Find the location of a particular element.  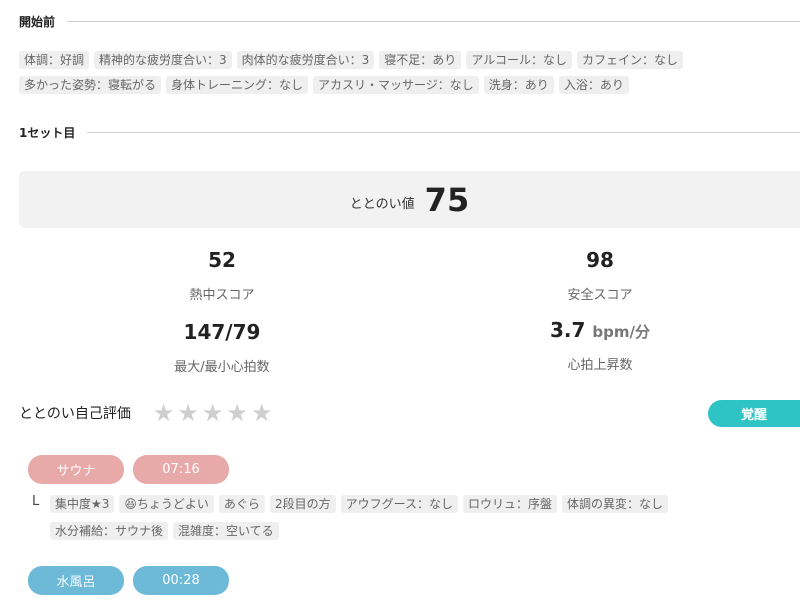

condition-tag: 寝不足：あり is located at coordinates (420, 60).